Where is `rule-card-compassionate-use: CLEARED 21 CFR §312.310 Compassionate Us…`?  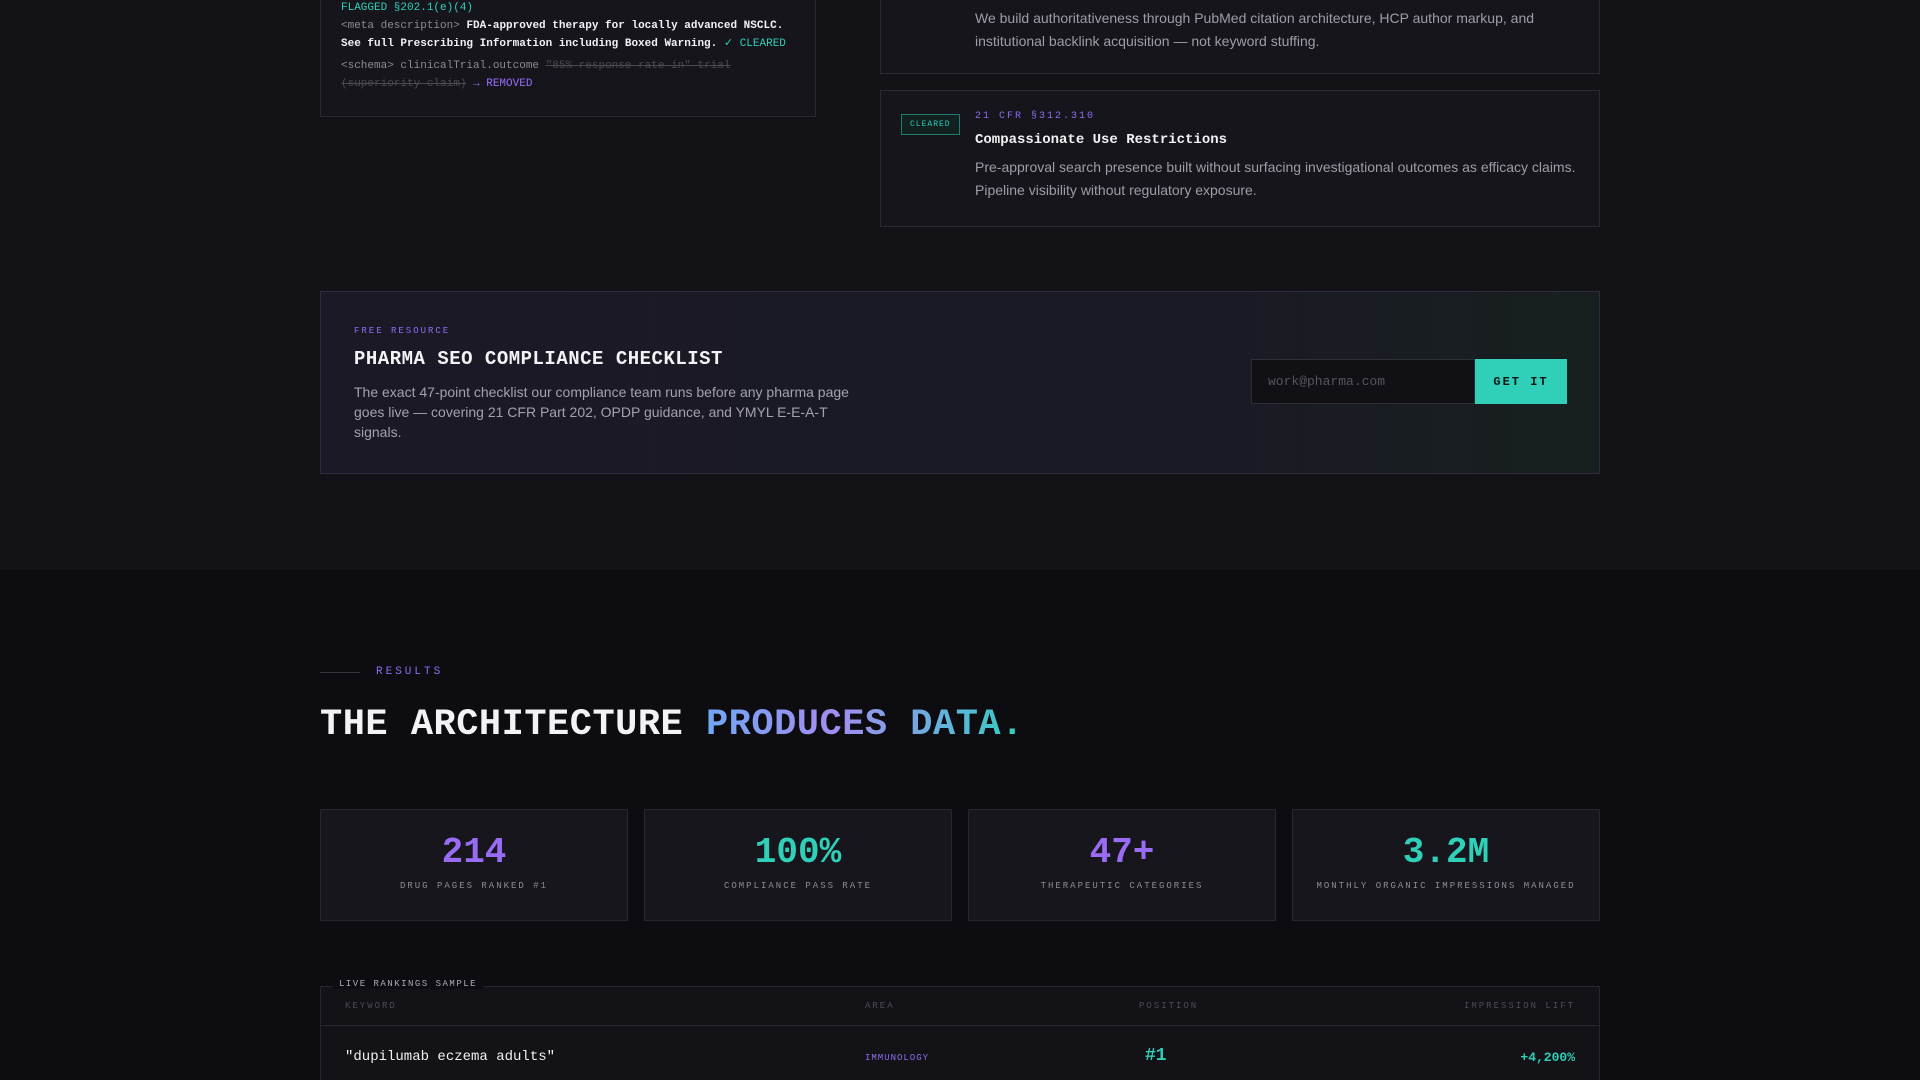
rule-card-compassionate-use: CLEARED 21 CFR §312.310 Compassionate Us… is located at coordinates (1240, 158).